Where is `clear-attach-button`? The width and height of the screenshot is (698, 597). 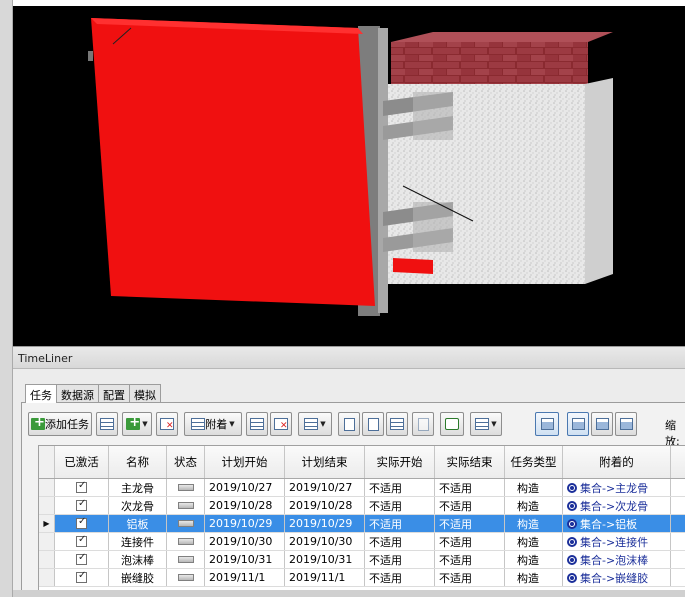 clear-attach-button is located at coordinates (281, 424).